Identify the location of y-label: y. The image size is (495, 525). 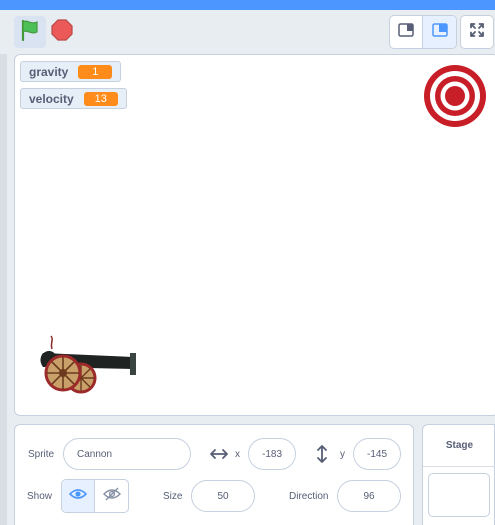
(342, 454).